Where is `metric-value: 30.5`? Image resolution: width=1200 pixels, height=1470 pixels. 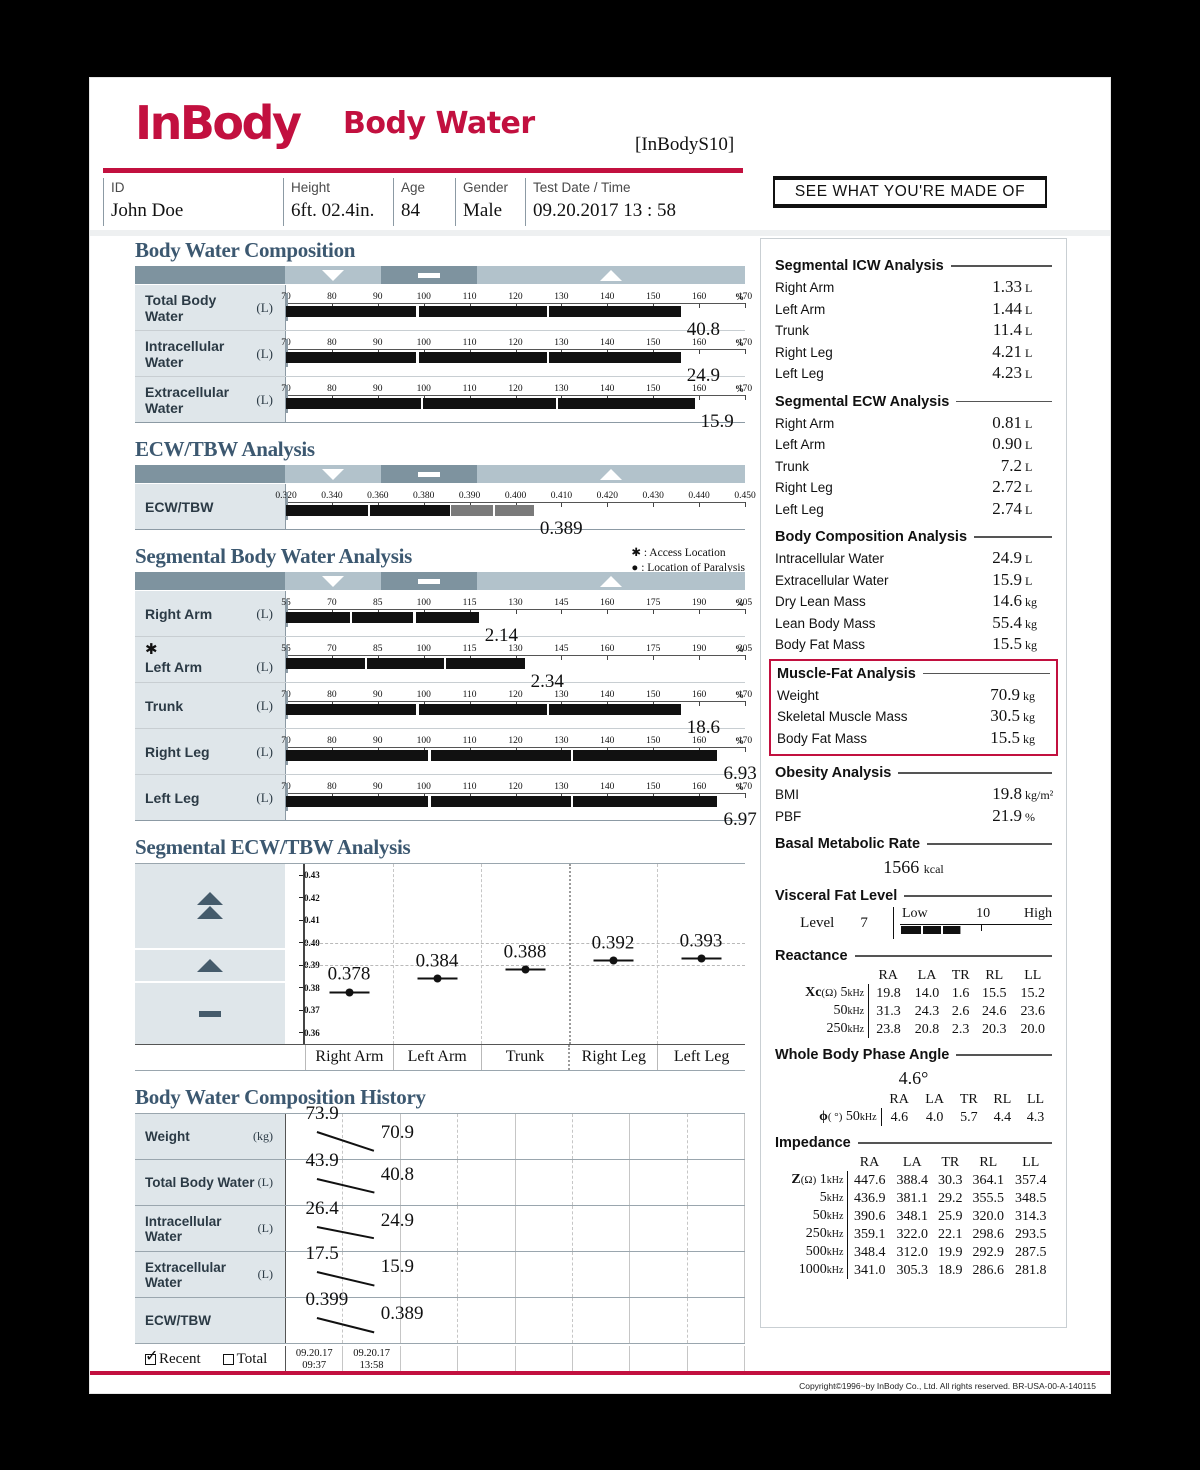
metric-value: 30.5 is located at coordinates (1005, 715).